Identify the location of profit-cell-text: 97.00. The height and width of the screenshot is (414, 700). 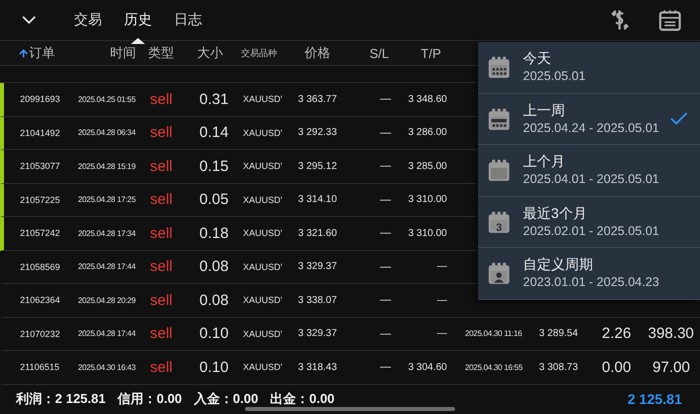
(671, 367).